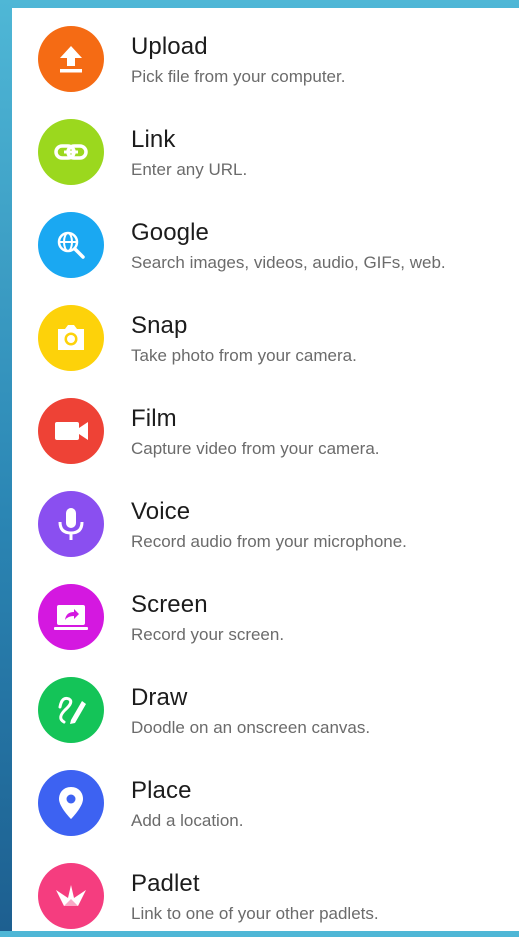 The height and width of the screenshot is (937, 519). Describe the element at coordinates (265, 798) in the screenshot. I see `menu-item-place: Place Add a location.` at that location.